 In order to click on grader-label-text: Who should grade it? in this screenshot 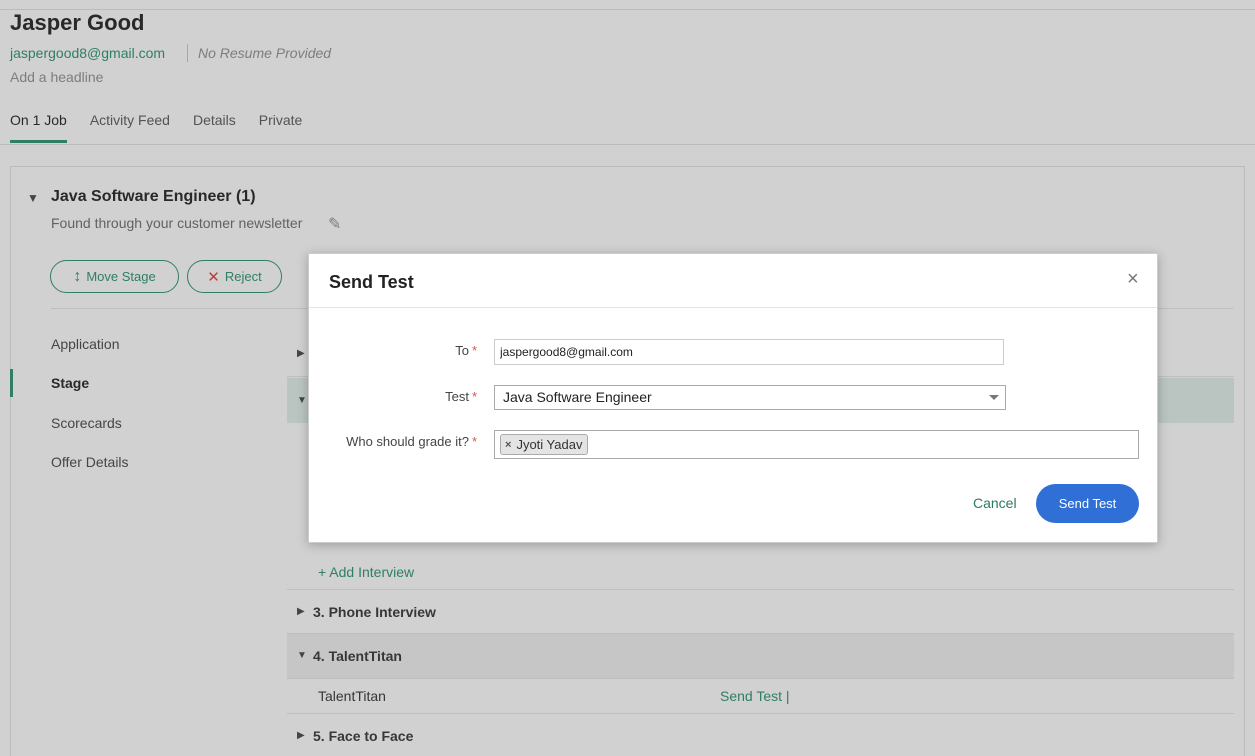, I will do `click(407, 441)`.